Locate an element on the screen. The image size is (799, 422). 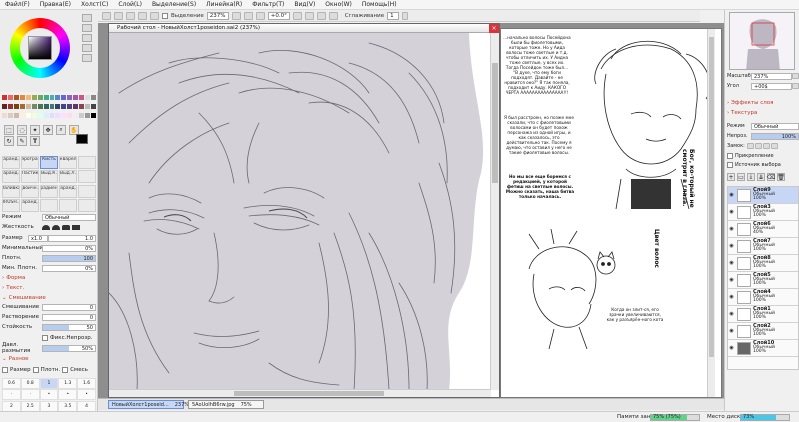
layer-merge-icon: ⇊ is located at coordinates (761, 177).